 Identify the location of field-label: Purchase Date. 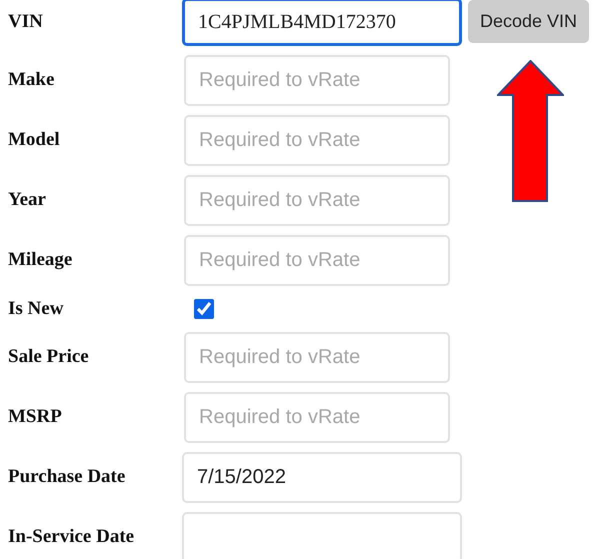
(66, 477).